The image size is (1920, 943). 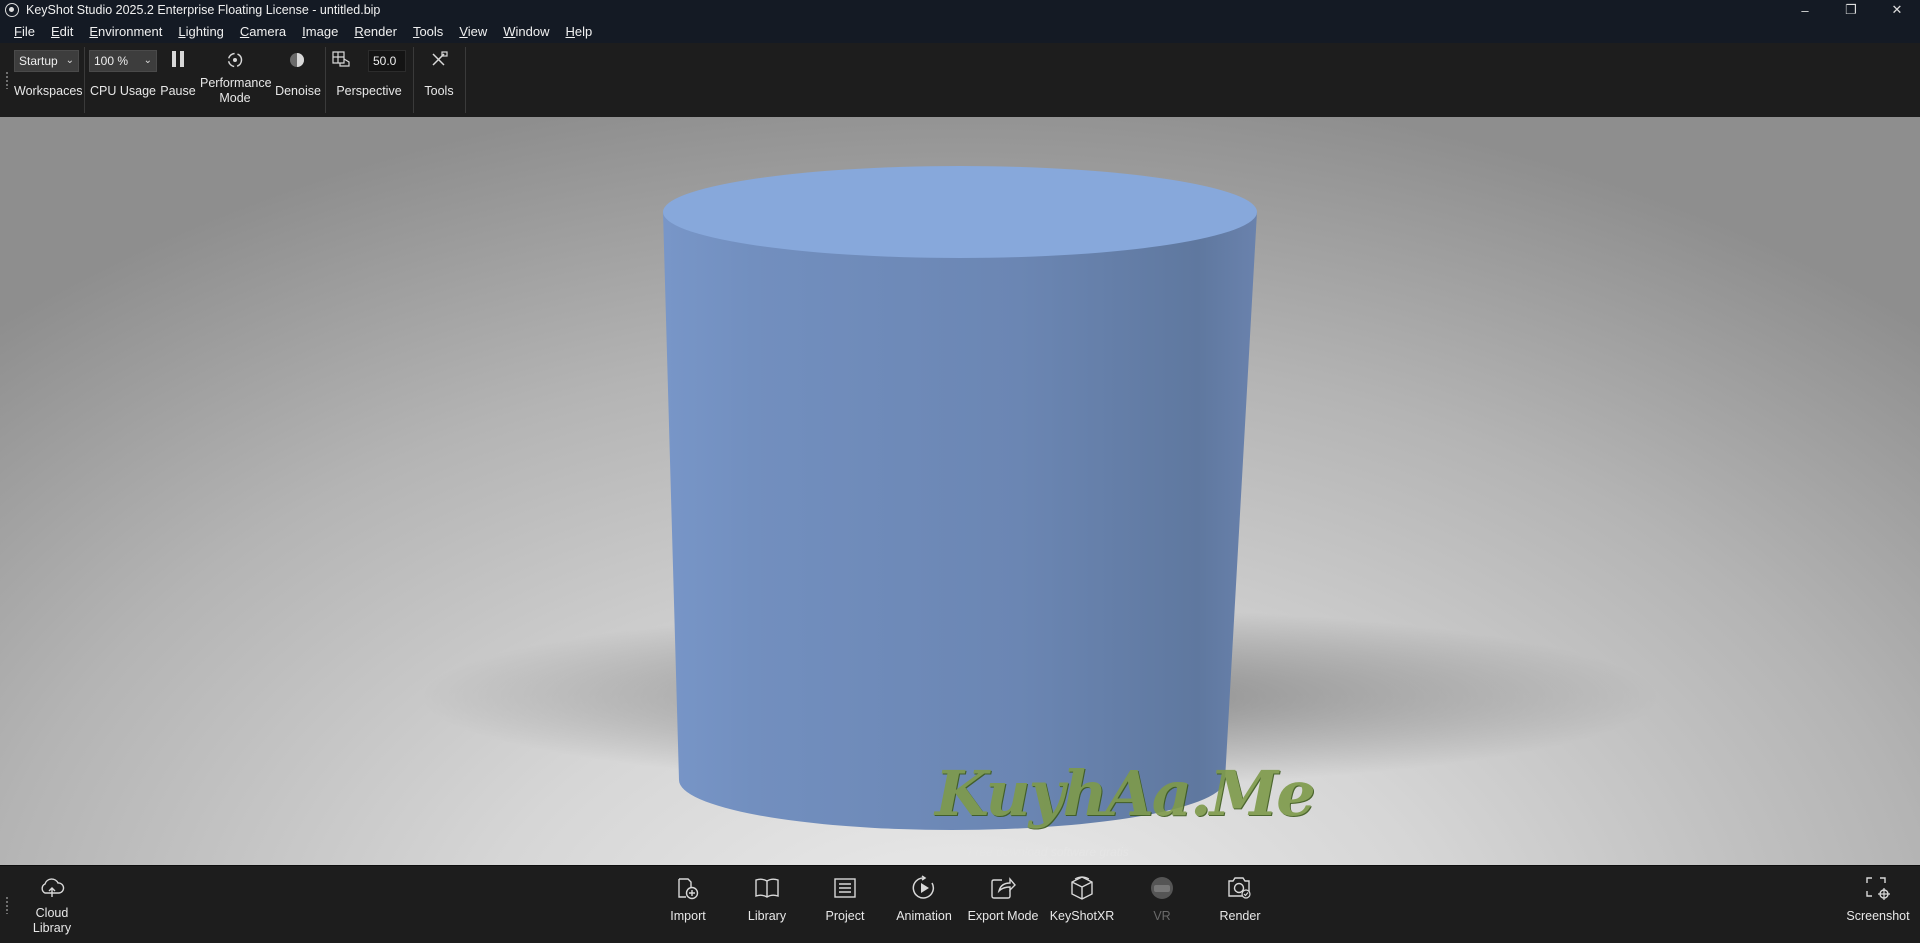 I want to click on menu-render-mnemonic: R, so click(x=359, y=31).